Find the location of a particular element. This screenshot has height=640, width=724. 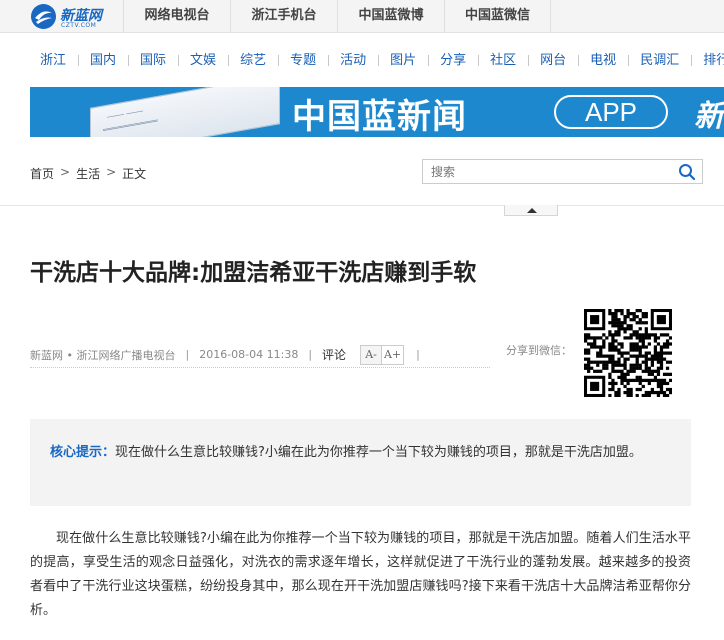

logo-subtext: CZTV.COM is located at coordinates (79, 25).